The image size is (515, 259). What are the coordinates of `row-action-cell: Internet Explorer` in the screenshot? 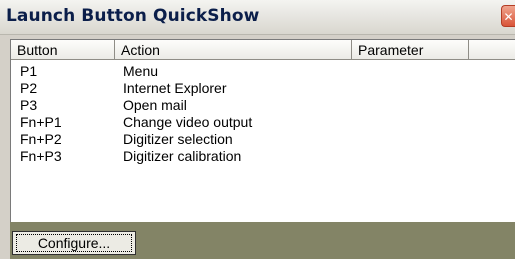 It's located at (175, 88).